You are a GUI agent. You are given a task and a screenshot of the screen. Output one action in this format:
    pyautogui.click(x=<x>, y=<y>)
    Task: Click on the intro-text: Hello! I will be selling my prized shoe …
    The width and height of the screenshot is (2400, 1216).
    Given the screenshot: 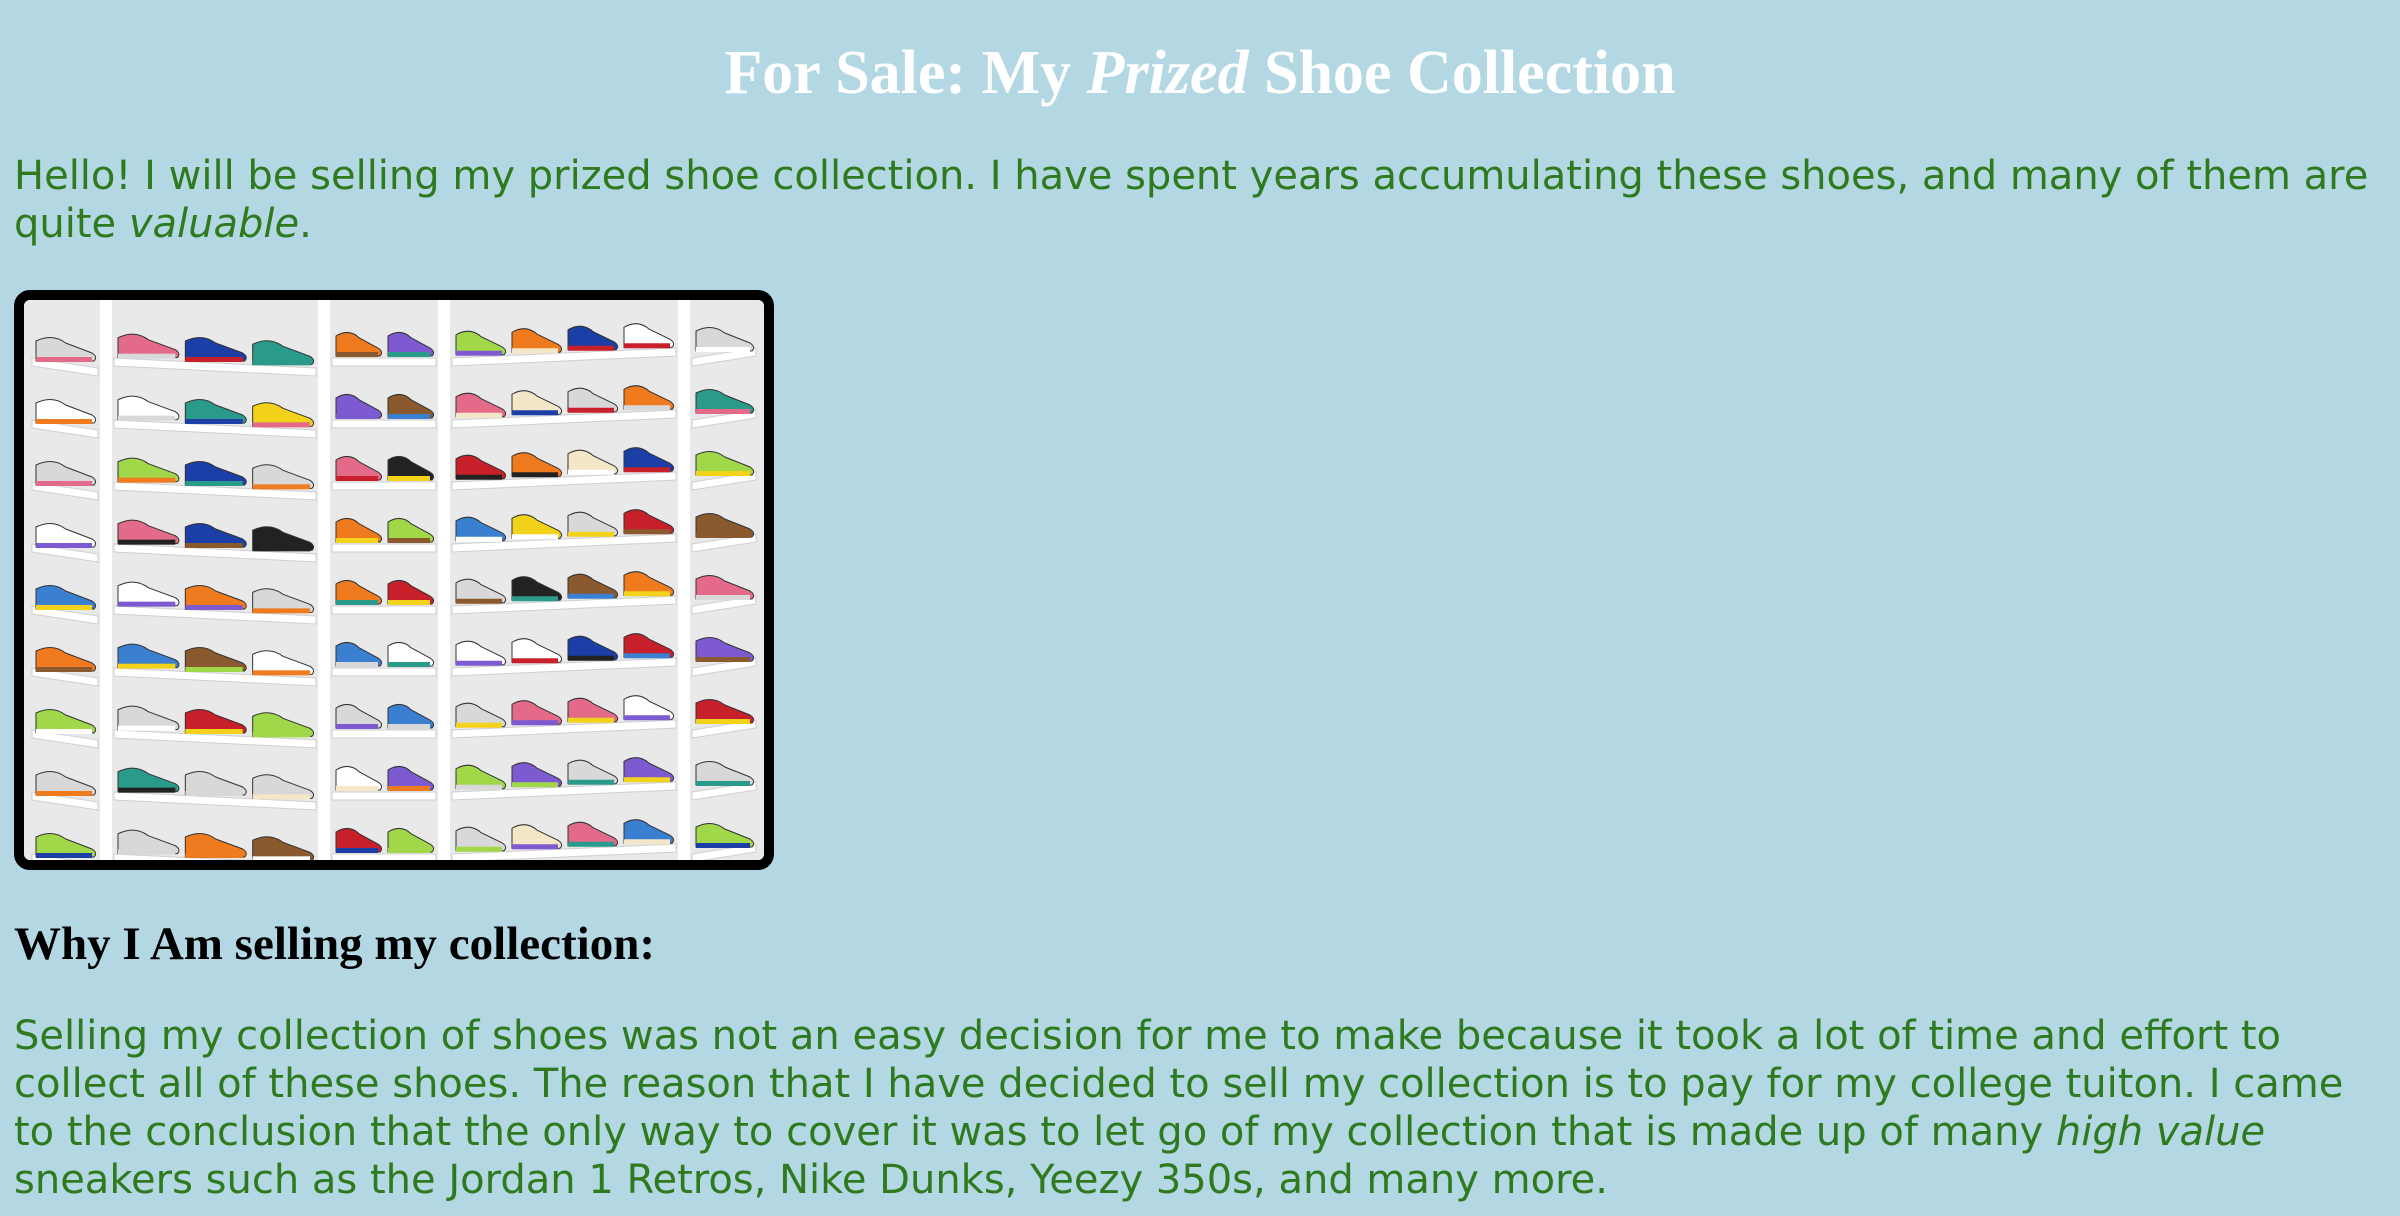 What is the action you would take?
    pyautogui.click(x=1191, y=200)
    